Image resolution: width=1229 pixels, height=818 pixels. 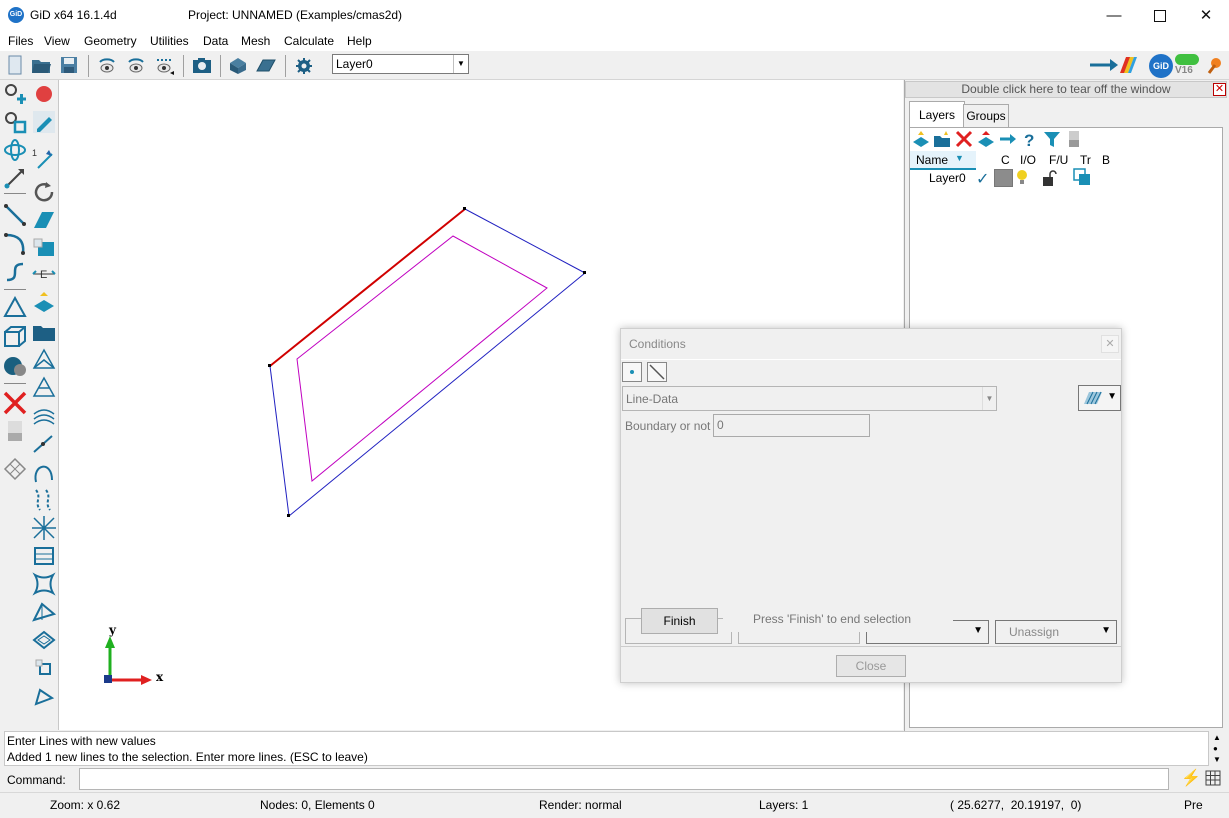 What do you see at coordinates (1217, 737) in the screenshot?
I see `scroll-up-icon: ▲` at bounding box center [1217, 737].